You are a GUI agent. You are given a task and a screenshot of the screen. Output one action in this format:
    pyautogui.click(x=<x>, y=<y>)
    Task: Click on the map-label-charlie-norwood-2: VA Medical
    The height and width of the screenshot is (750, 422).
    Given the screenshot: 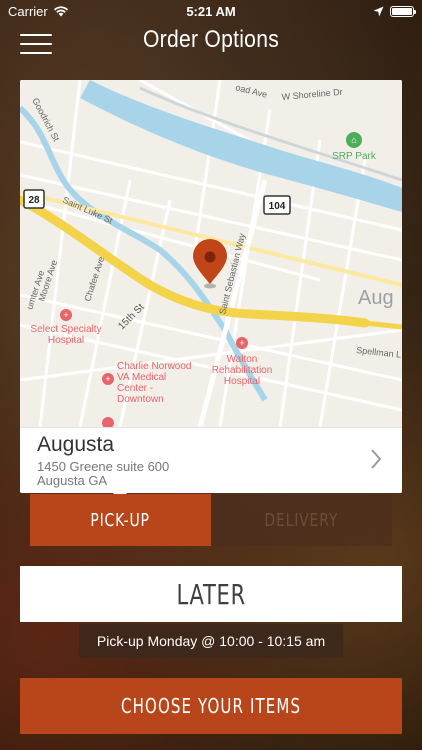 What is the action you would take?
    pyautogui.click(x=141, y=377)
    